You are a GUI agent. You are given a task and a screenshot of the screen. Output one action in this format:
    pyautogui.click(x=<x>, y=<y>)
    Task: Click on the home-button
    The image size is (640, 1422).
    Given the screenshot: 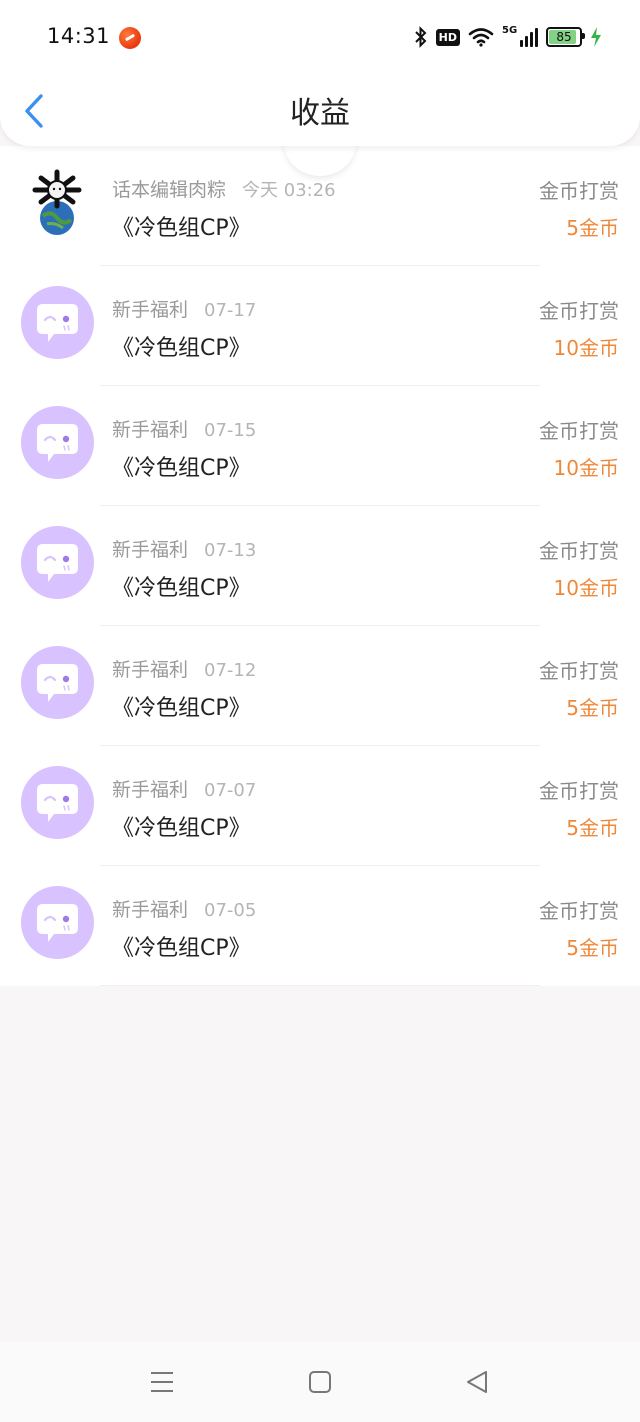 What is the action you would take?
    pyautogui.click(x=320, y=1382)
    